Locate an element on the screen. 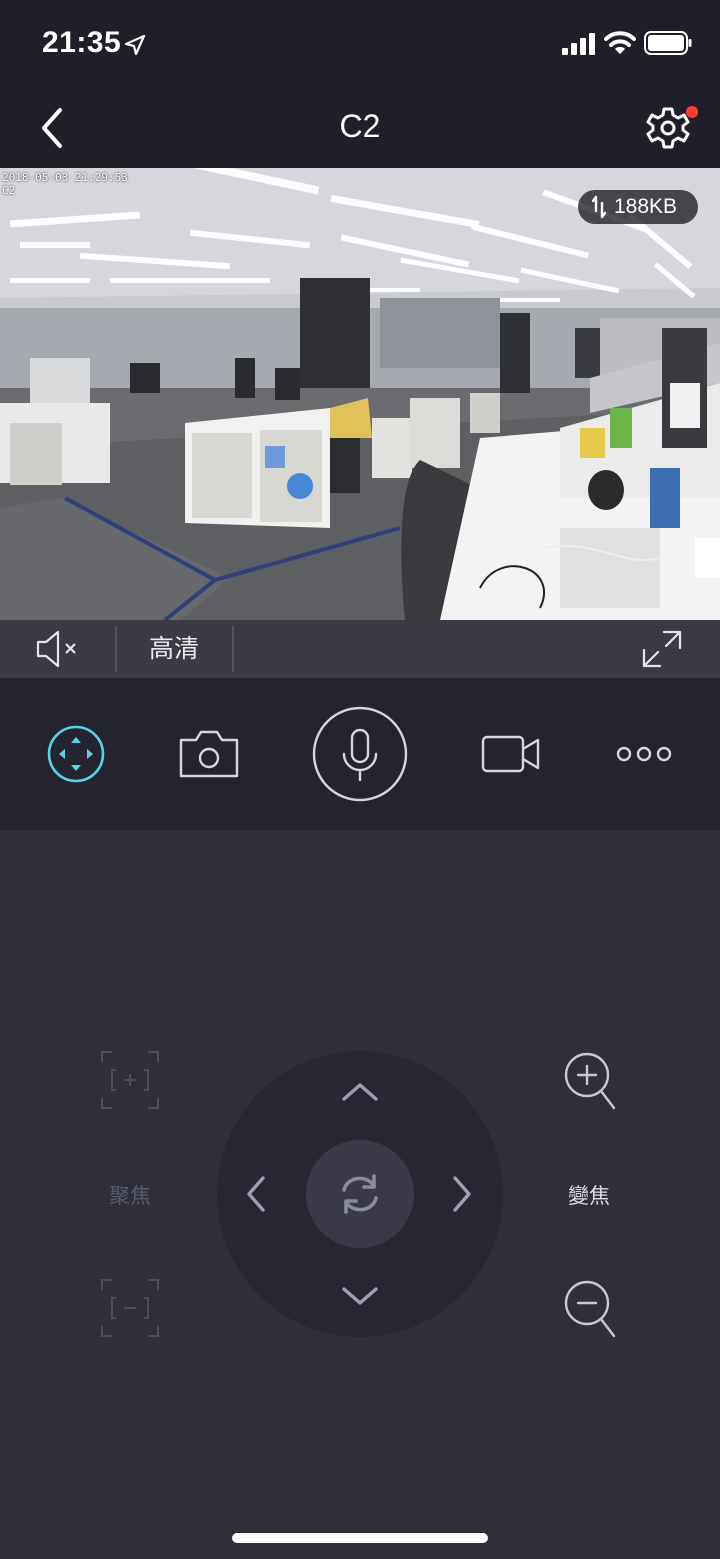 The width and height of the screenshot is (720, 1559). focus-minus-icon is located at coordinates (130, 1308).